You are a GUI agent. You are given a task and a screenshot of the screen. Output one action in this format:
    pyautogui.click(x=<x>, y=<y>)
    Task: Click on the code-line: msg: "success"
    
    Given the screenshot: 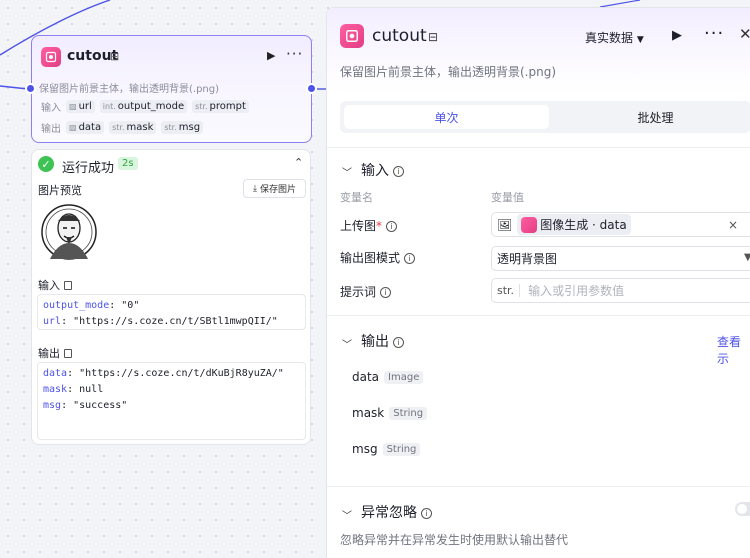 What is the action you would take?
    pyautogui.click(x=85, y=405)
    